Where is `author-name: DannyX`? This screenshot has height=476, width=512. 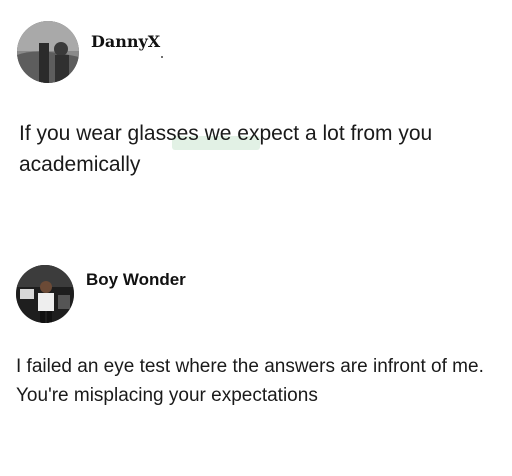 author-name: DannyX is located at coordinates (125, 41).